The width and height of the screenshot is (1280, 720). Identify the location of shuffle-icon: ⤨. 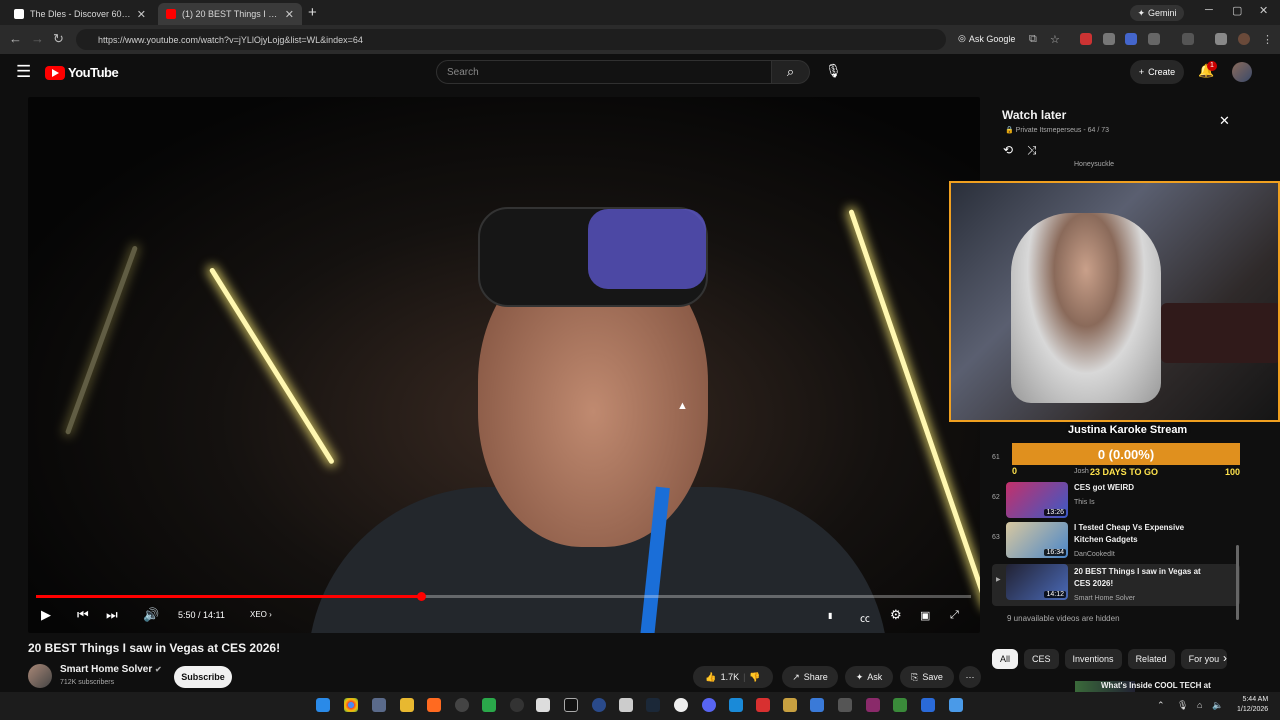
(1032, 150).